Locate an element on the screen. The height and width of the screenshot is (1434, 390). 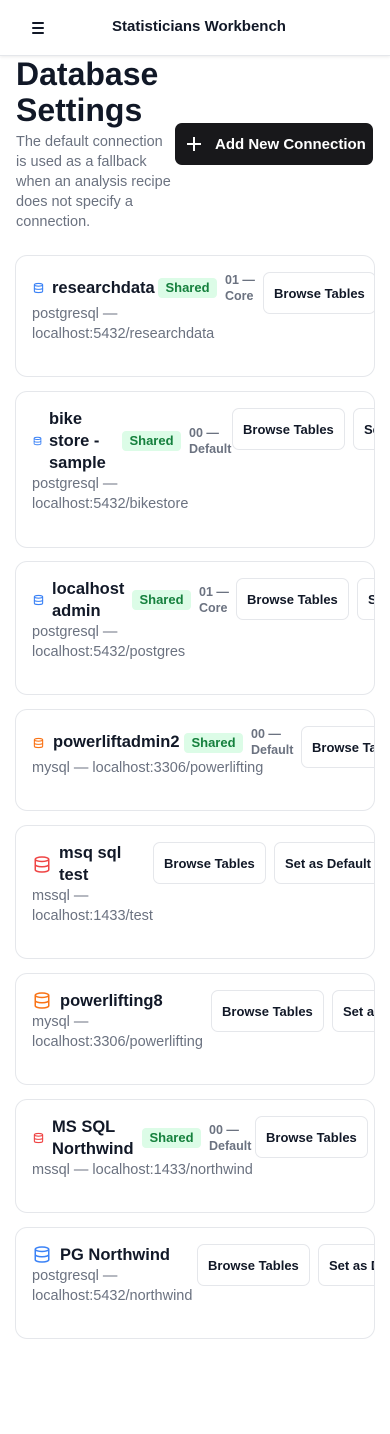
top-bar: Statisticians Workbench is located at coordinates (195, 28).